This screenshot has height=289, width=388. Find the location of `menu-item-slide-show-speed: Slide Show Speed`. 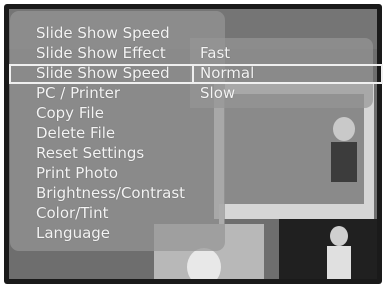

menu-item-slide-show-speed: Slide Show Speed is located at coordinates (103, 73).